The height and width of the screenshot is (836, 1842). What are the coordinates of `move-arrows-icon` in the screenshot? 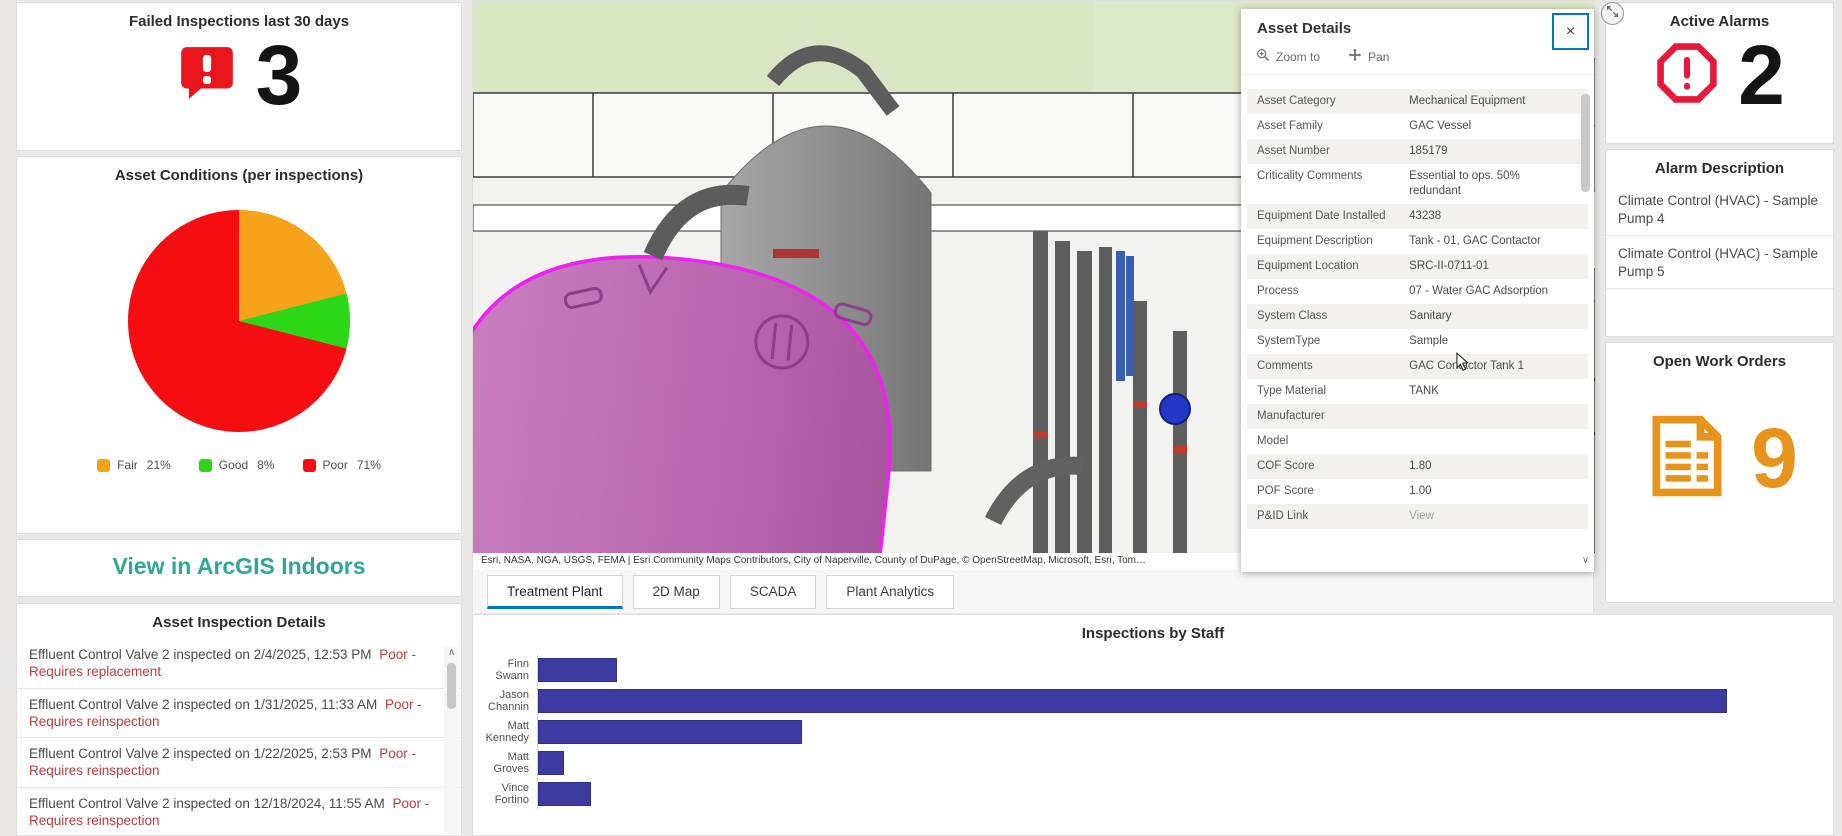 It's located at (1355, 56).